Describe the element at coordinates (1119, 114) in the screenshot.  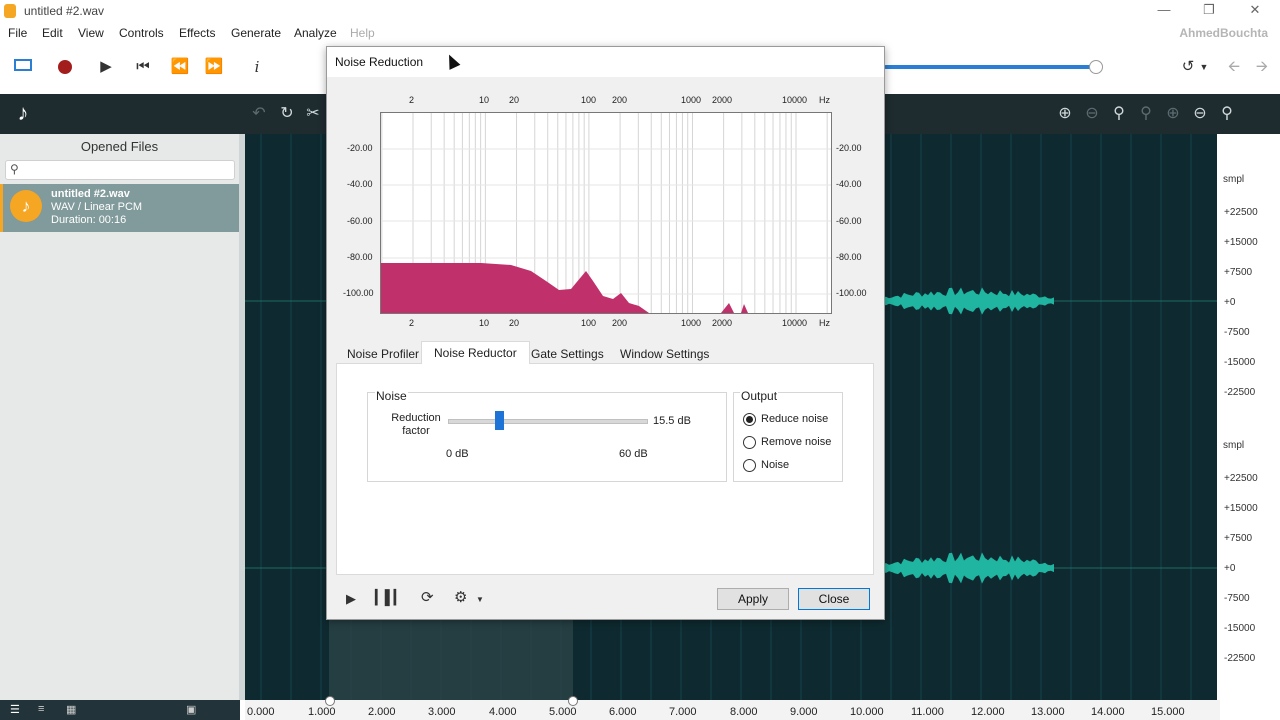
I see `zoom-fit-icon: ⚲` at that location.